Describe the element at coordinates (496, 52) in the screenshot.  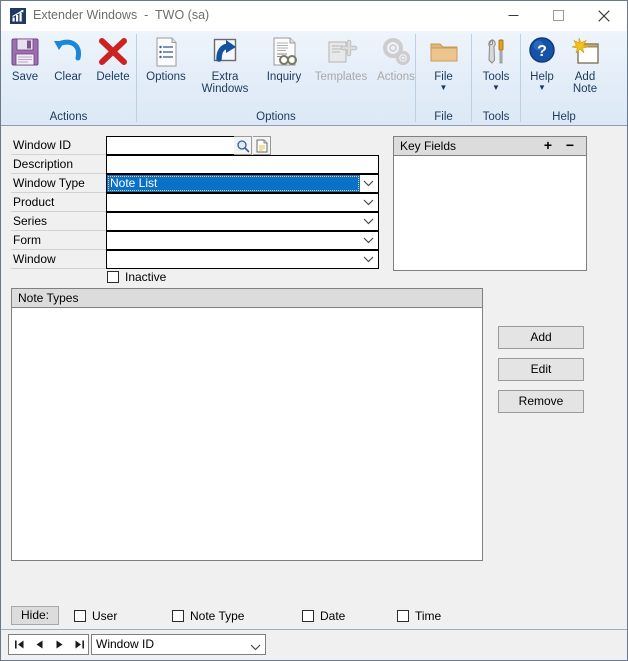
I see `wrench-screwdriver-icon` at that location.